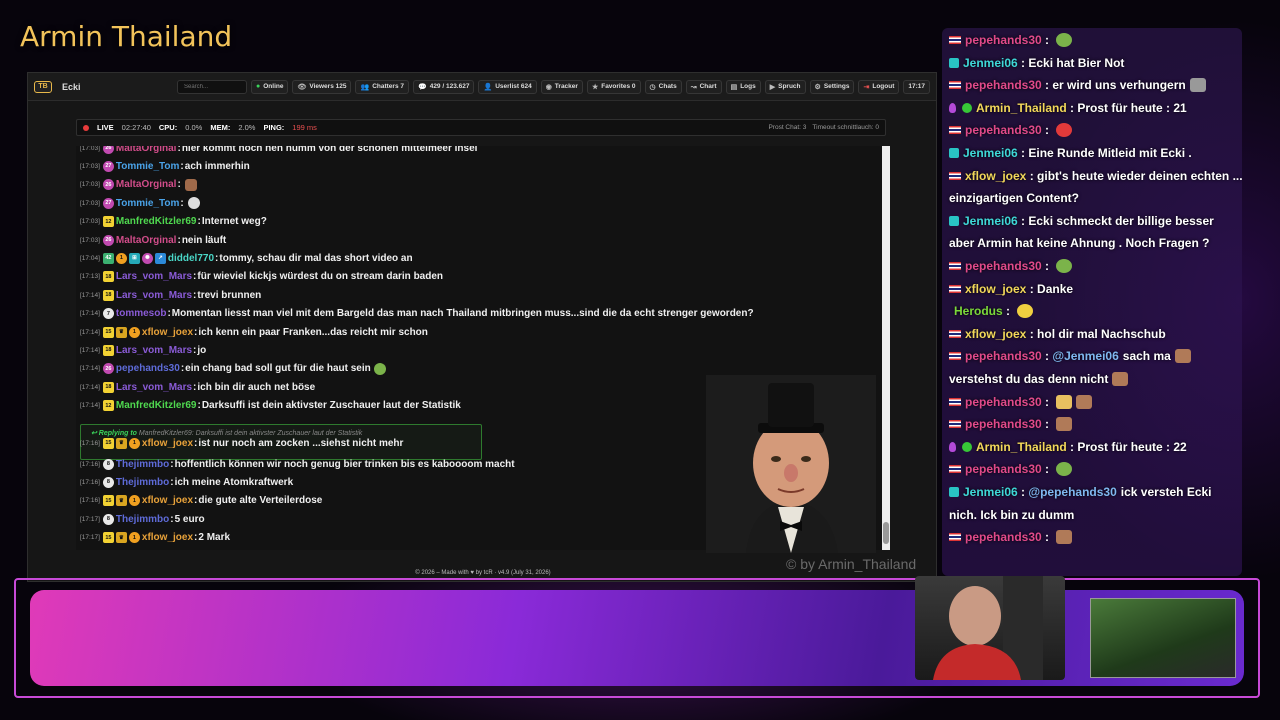 The image size is (1280, 720). I want to click on messages-button: 💬 429 / 123.627, so click(443, 86).